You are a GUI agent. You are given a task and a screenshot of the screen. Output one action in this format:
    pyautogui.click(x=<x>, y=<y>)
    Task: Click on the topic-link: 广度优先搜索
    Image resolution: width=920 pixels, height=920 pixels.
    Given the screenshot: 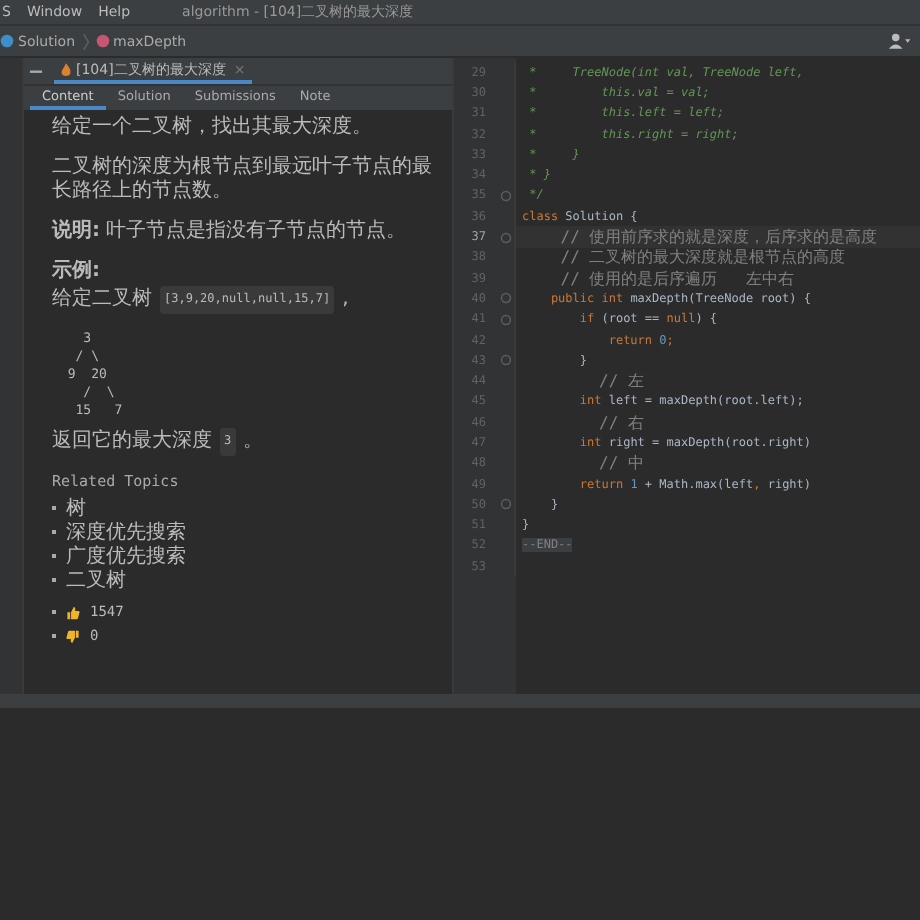 What is the action you would take?
    pyautogui.click(x=126, y=556)
    